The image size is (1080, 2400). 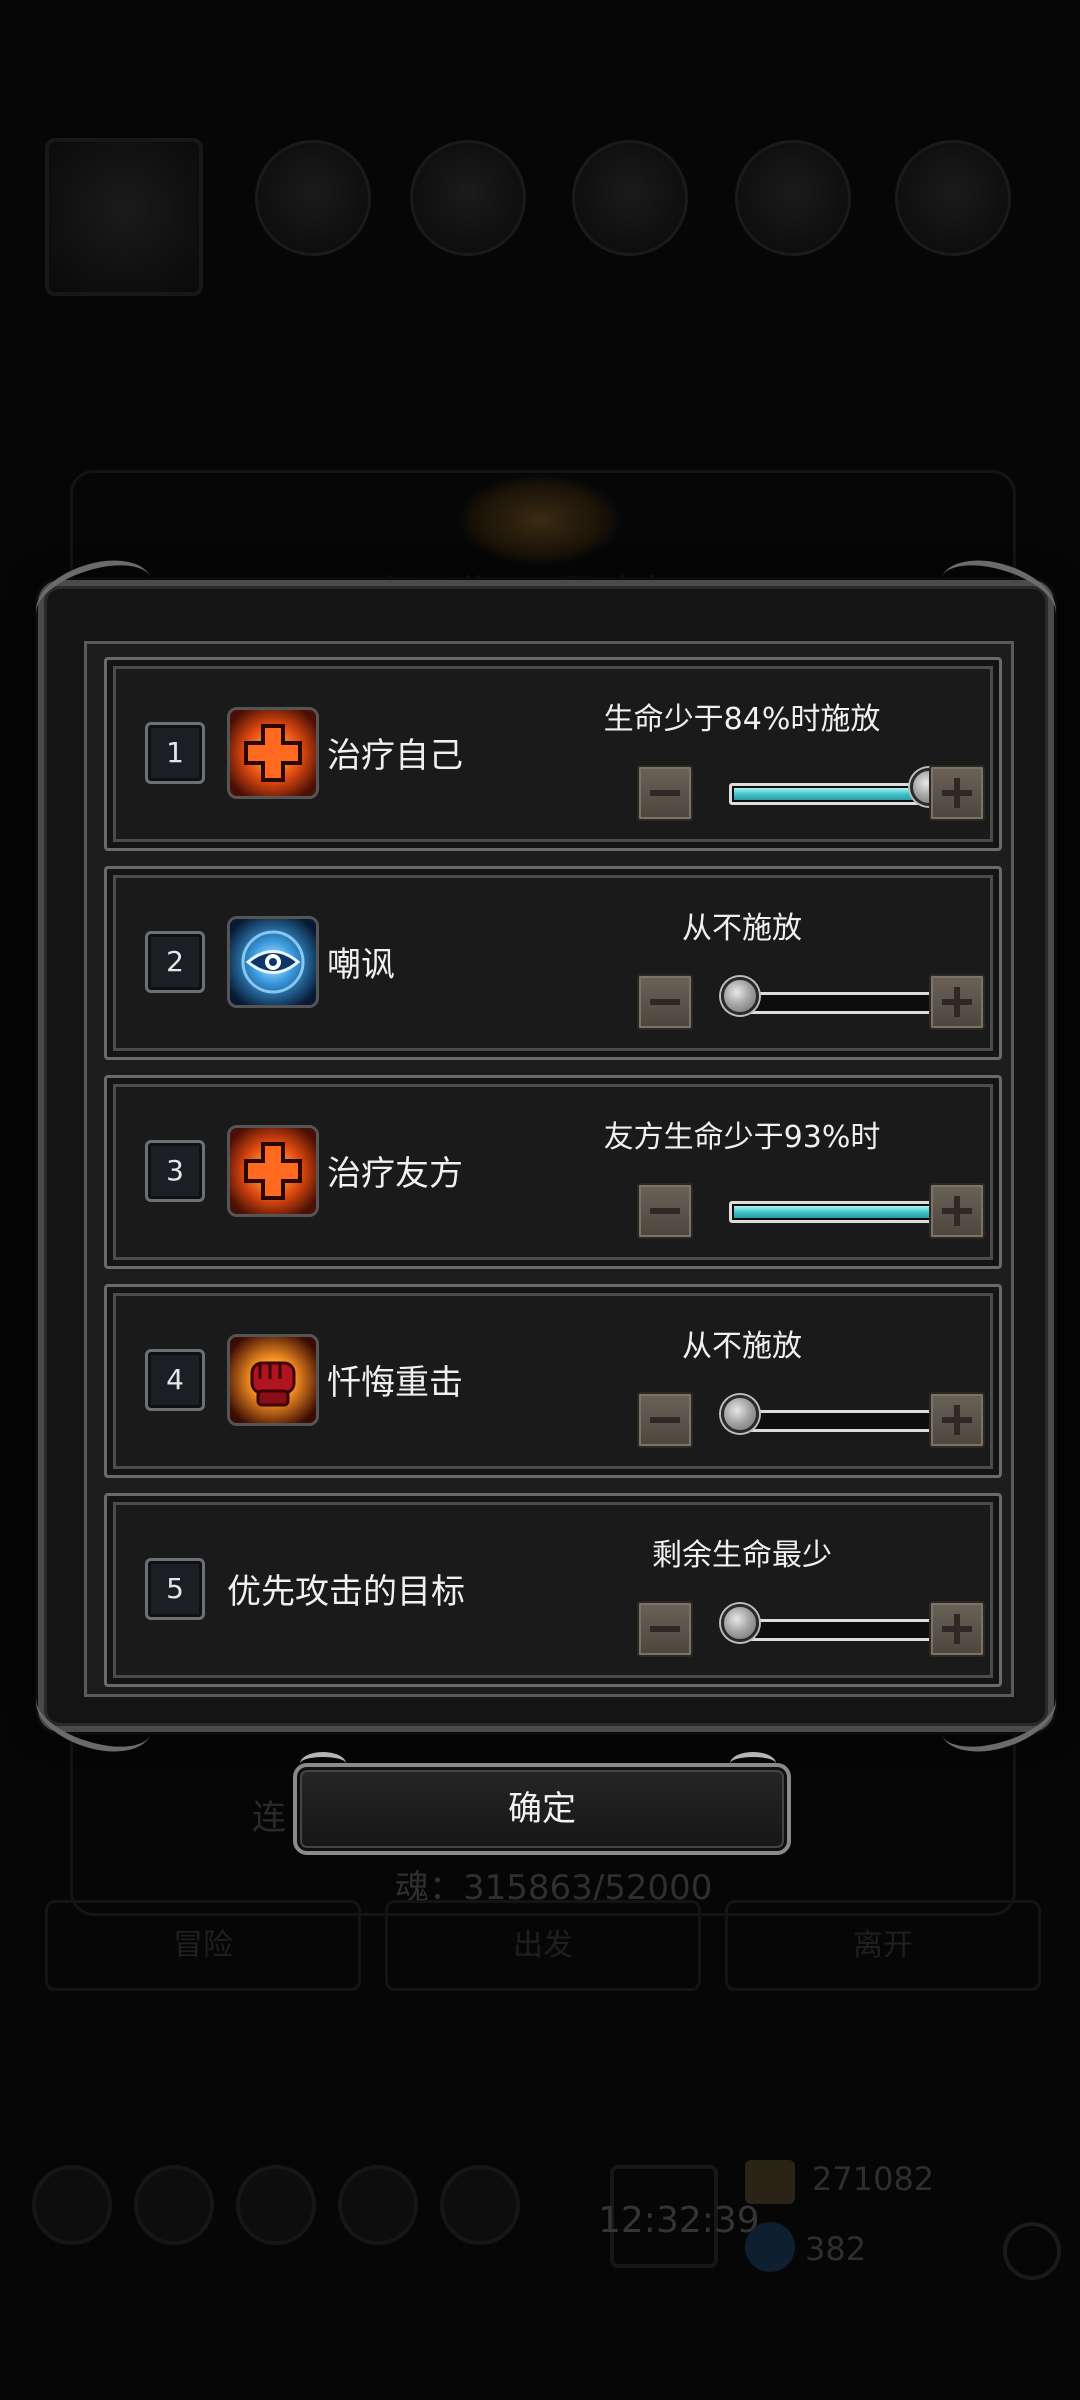 What do you see at coordinates (630, 198) in the screenshot?
I see `equipment-slot-helmet` at bounding box center [630, 198].